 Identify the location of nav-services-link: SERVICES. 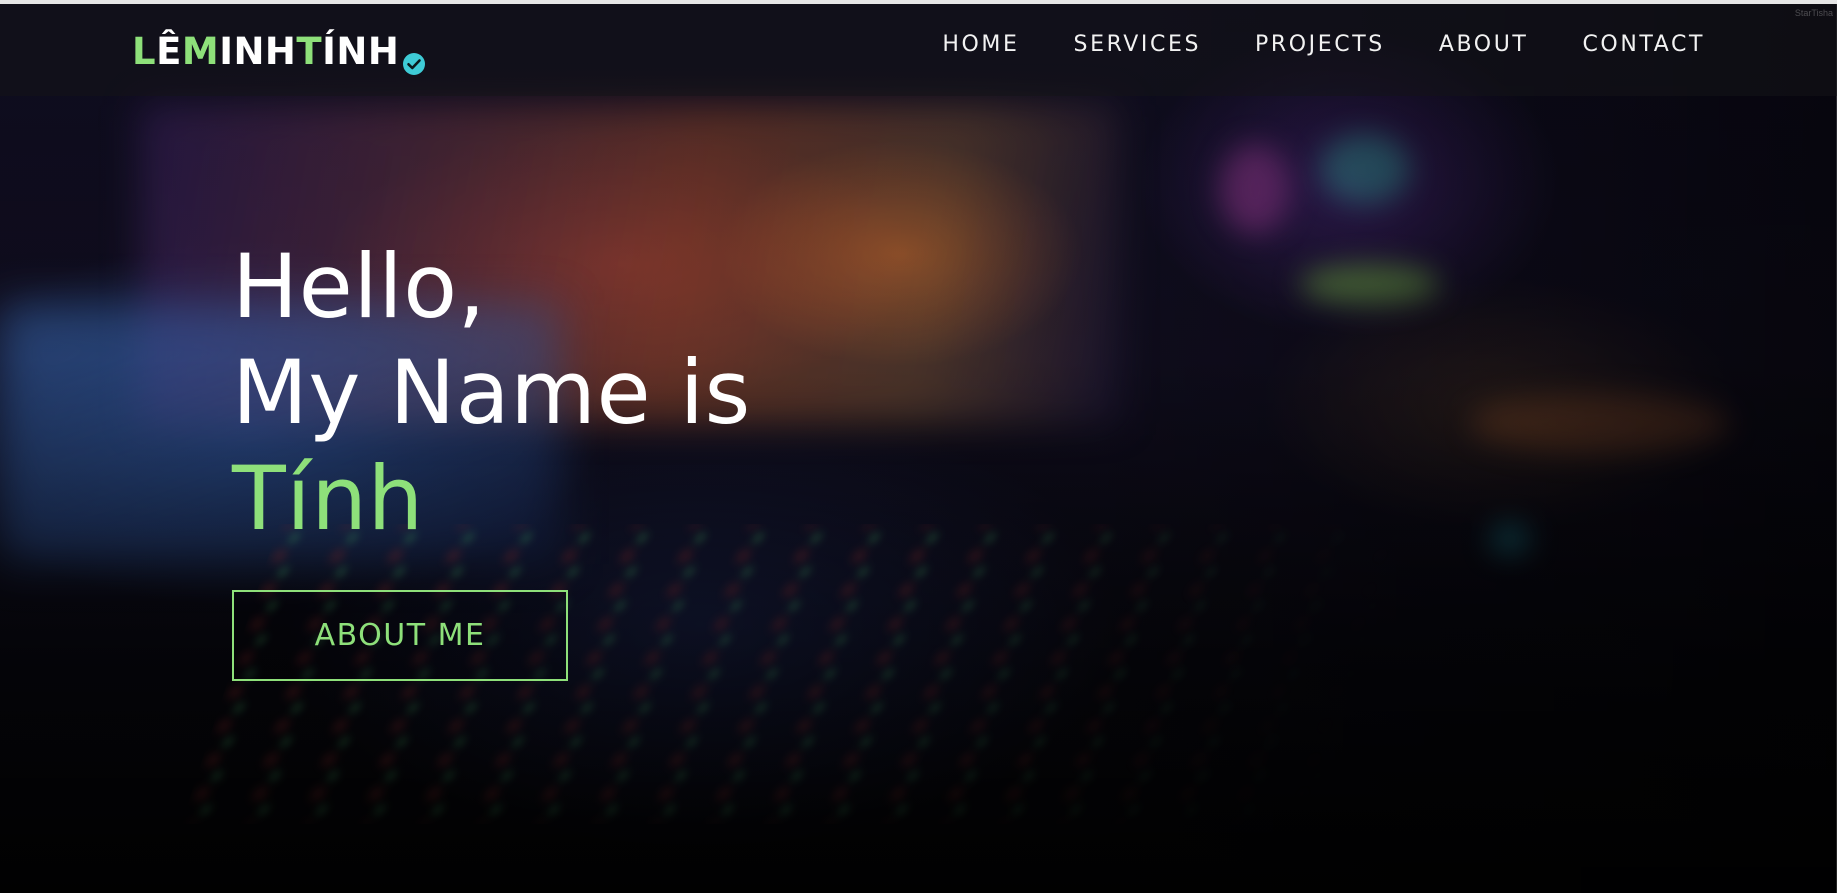
(1138, 44).